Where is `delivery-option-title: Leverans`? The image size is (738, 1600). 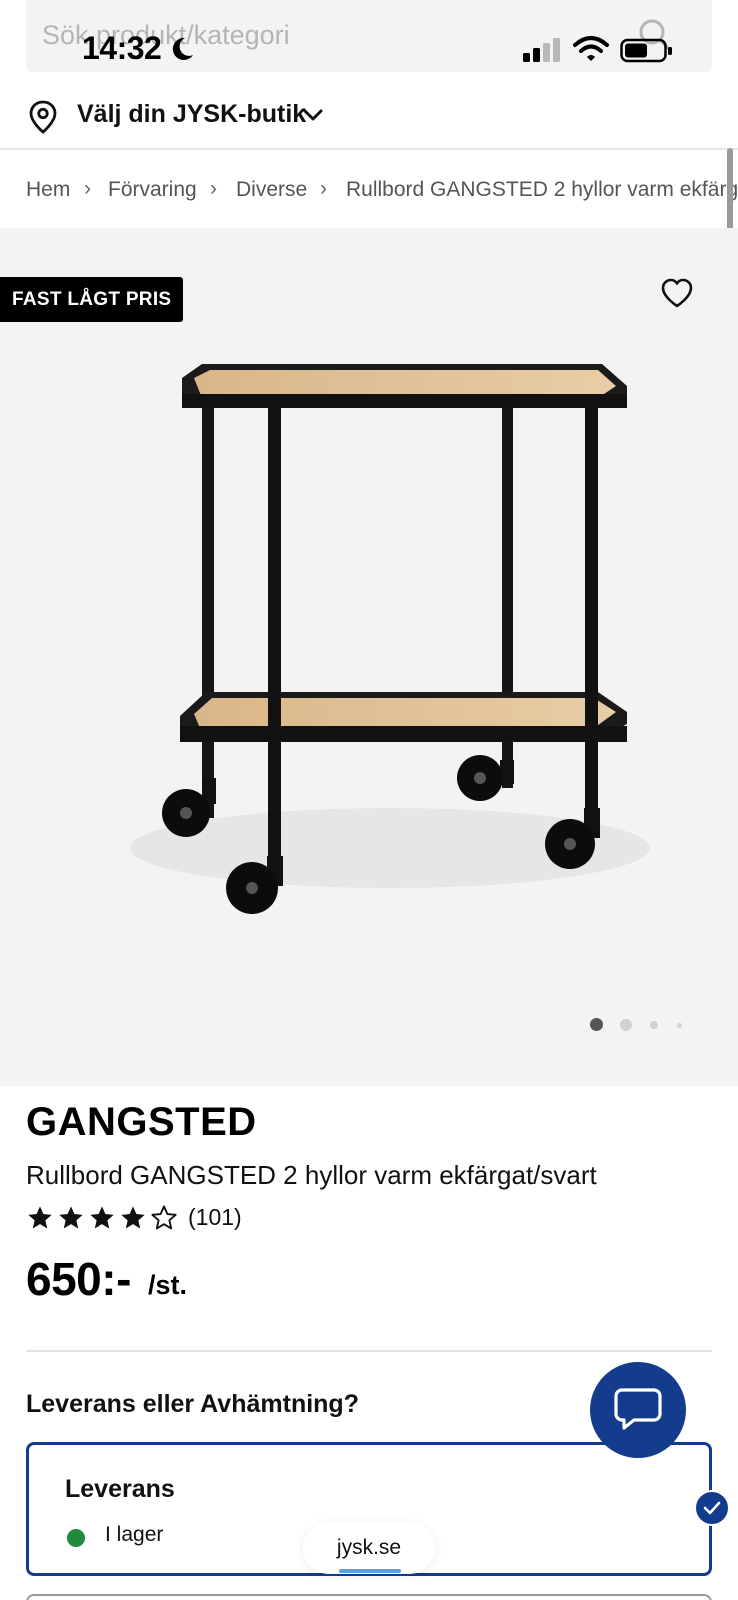 delivery-option-title: Leverans is located at coordinates (120, 1489).